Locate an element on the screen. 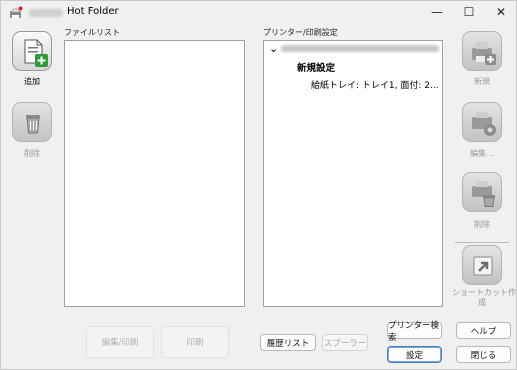 This screenshot has height=370, width=517. maximize-button: ☐ is located at coordinates (469, 12).